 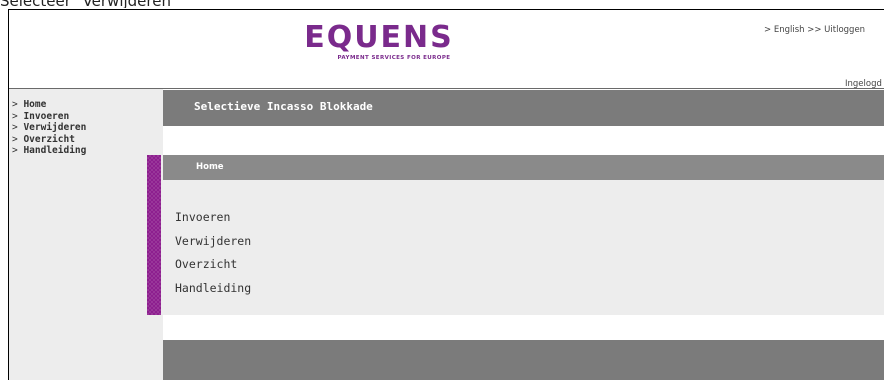 What do you see at coordinates (283, 106) in the screenshot?
I see `page-title: Selectieve Incasso Blokkade` at bounding box center [283, 106].